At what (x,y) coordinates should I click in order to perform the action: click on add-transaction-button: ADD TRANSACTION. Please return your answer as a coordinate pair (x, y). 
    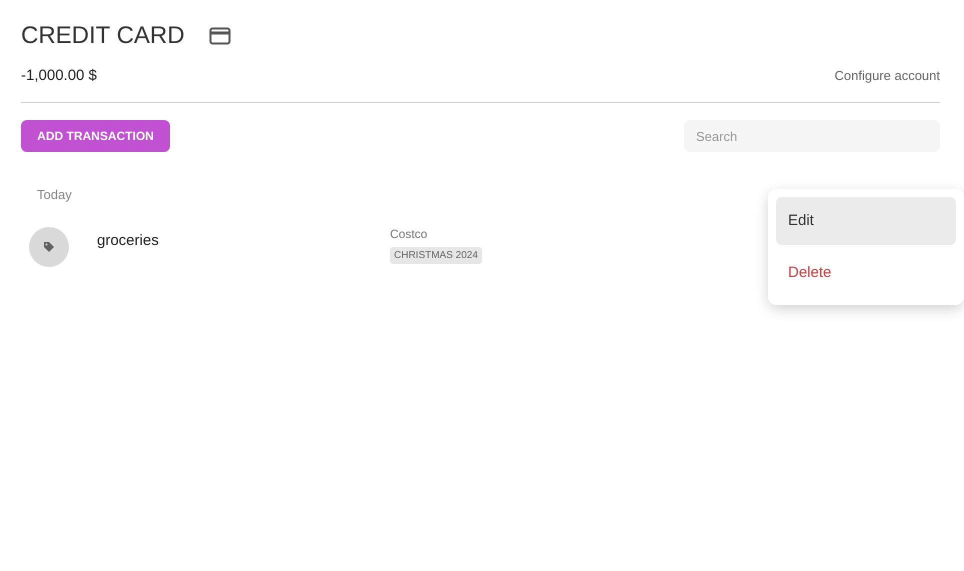
    Looking at the image, I should click on (95, 136).